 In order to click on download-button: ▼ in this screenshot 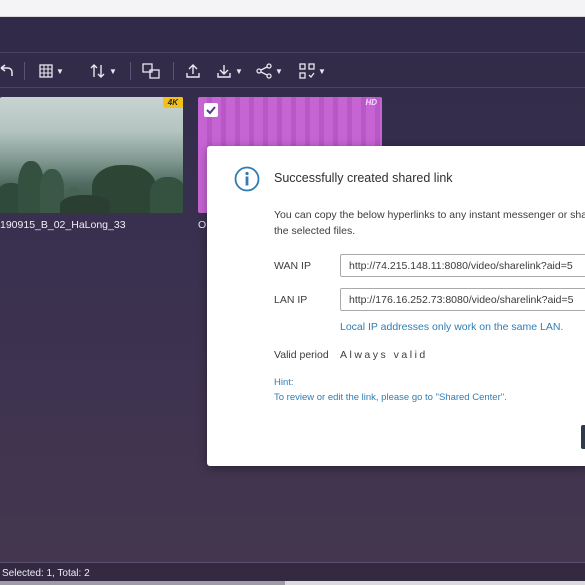, I will do `click(229, 71)`.